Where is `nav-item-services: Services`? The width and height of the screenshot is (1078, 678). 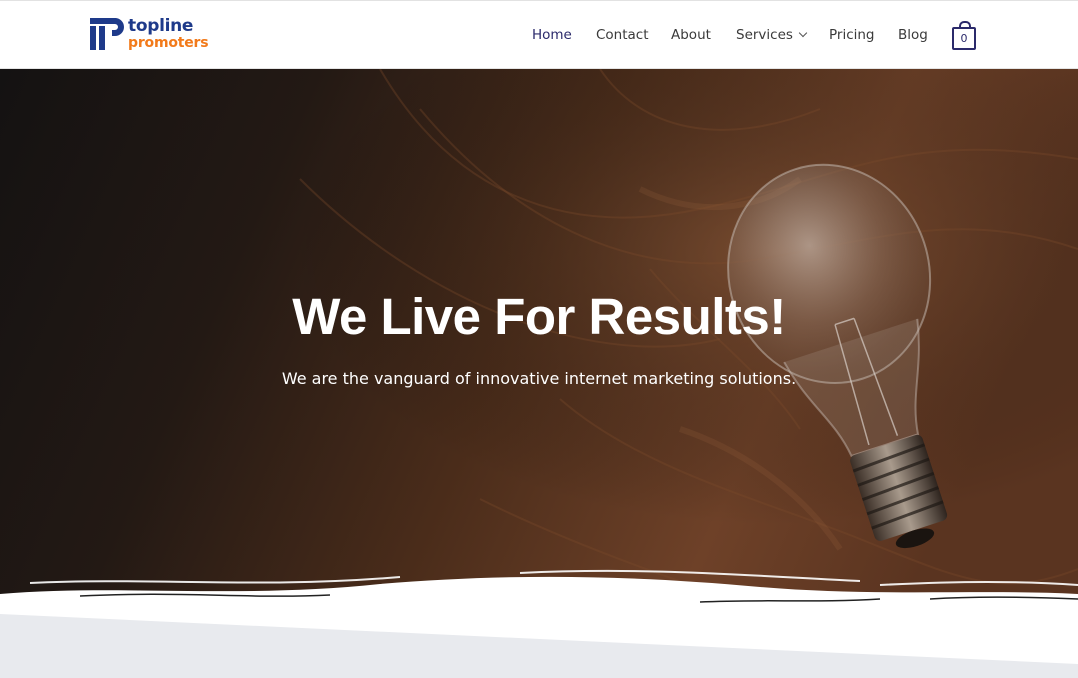 nav-item-services: Services is located at coordinates (772, 35).